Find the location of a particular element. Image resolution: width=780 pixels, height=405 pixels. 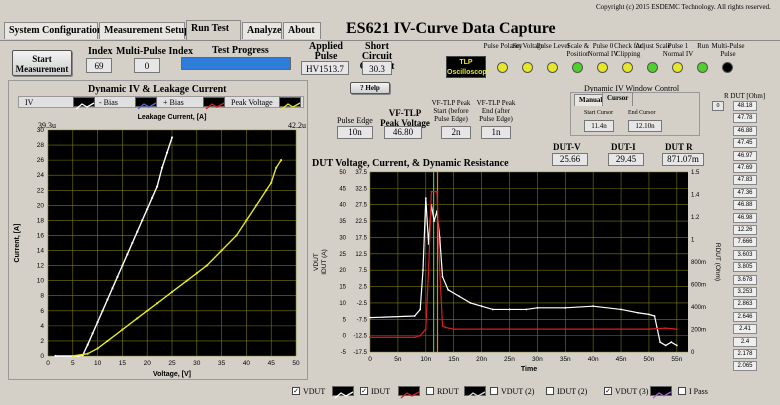

idut2-checkbox is located at coordinates (550, 391).